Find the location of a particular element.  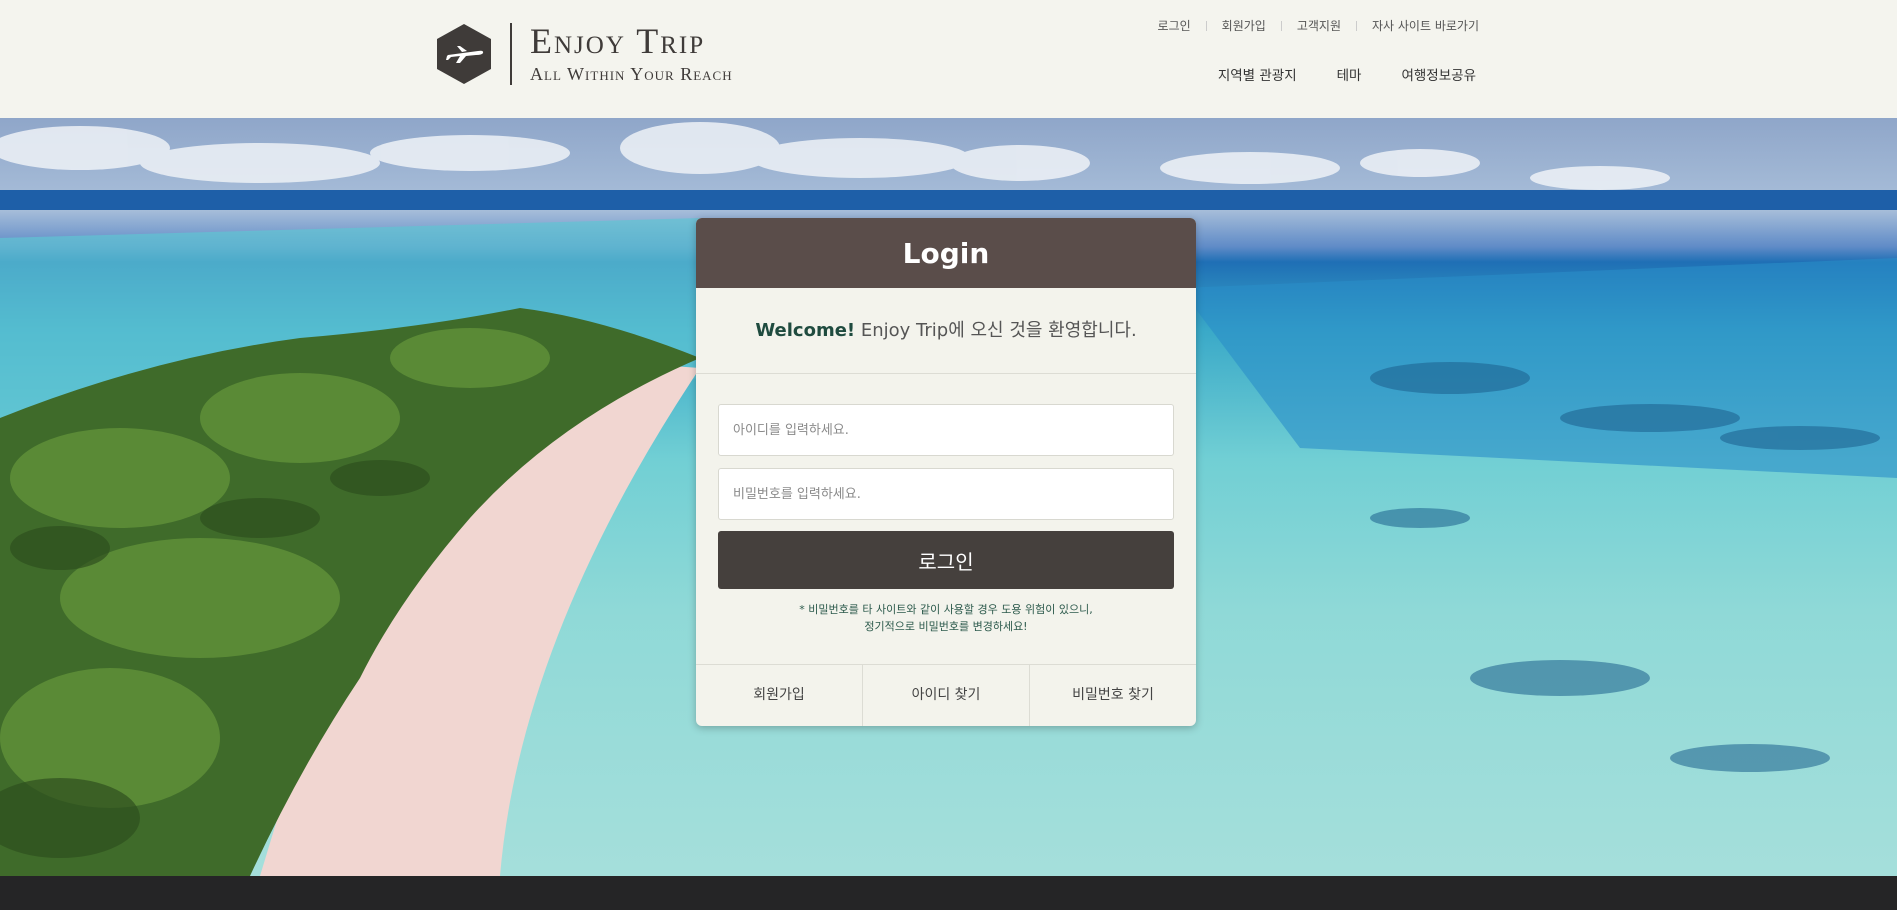

top-link-support: 고객지원 is located at coordinates (1319, 25).